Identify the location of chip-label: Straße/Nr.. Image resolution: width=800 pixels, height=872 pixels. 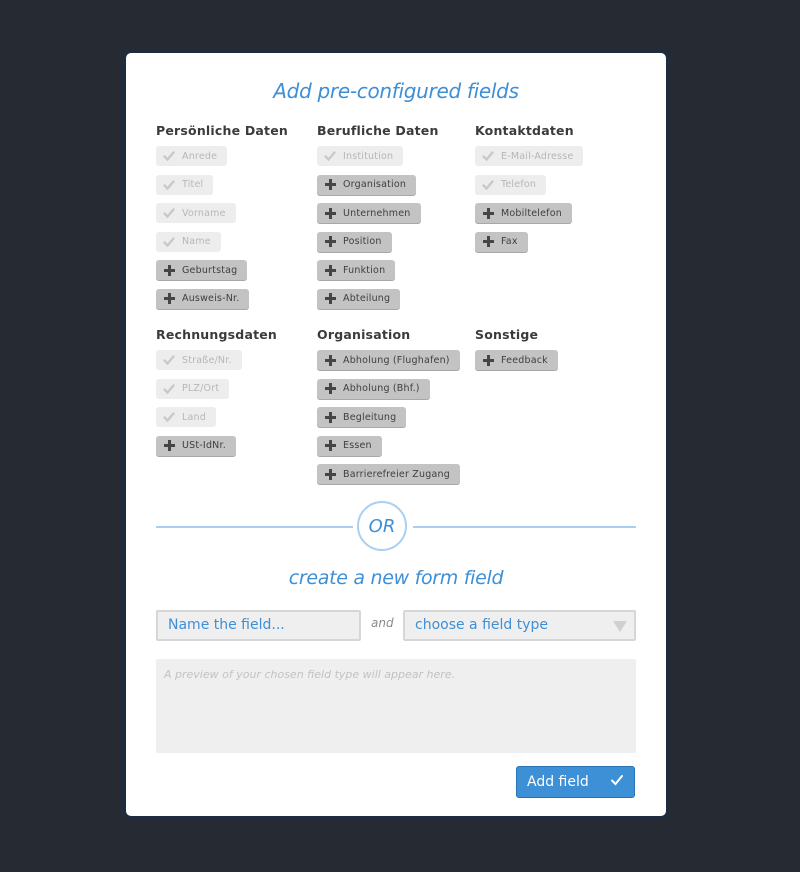
(207, 360).